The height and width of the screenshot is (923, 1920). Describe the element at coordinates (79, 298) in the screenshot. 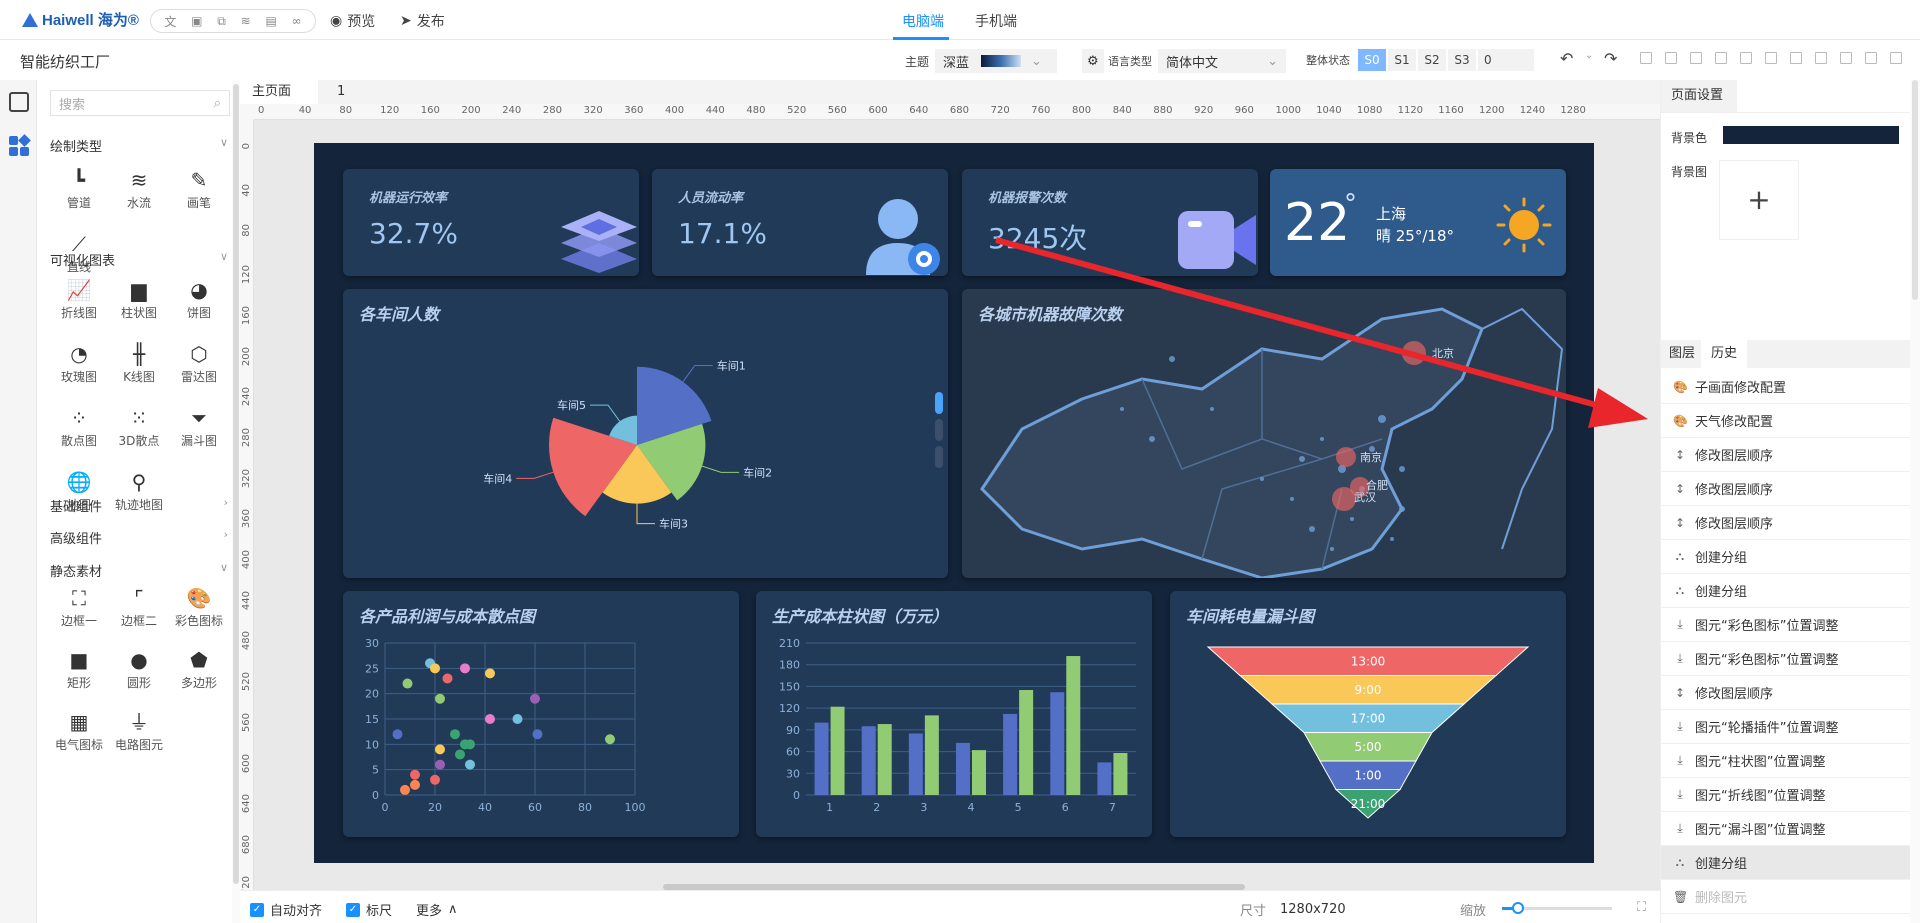

I see `tool-line-chart: 📈 折线图` at that location.